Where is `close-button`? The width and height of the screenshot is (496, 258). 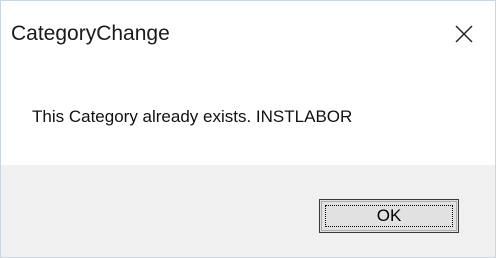
close-button is located at coordinates (464, 34).